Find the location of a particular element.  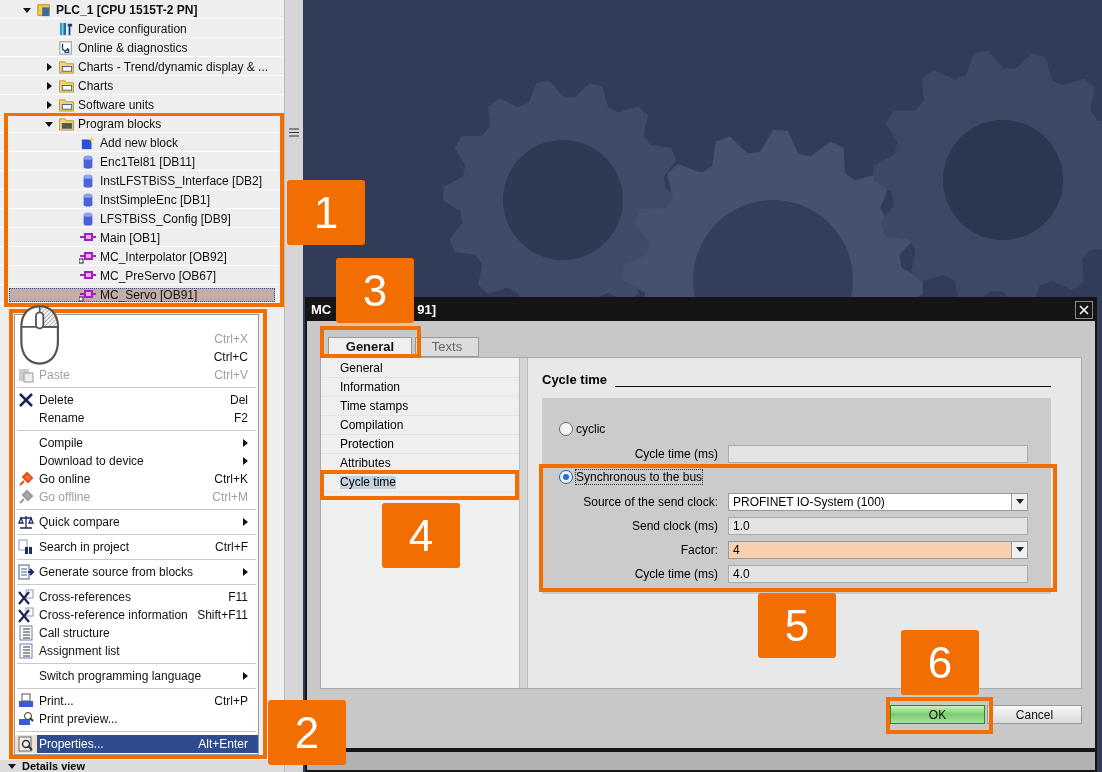

menu-item: Download to device is located at coordinates (136, 461).